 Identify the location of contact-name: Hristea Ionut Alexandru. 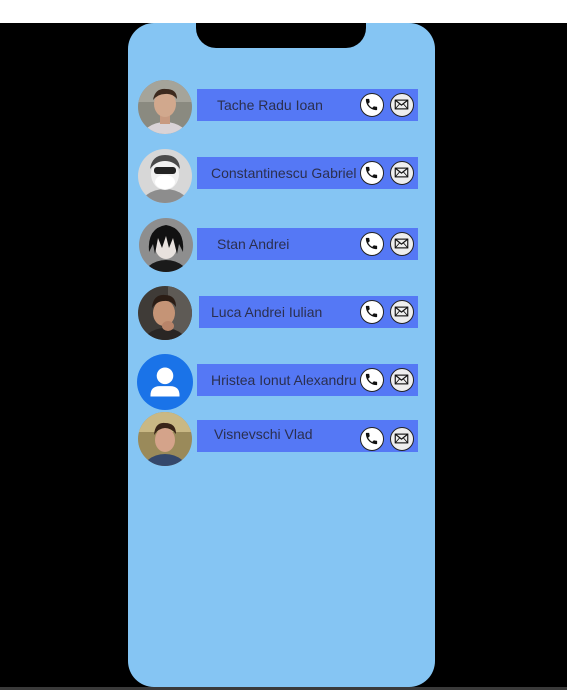
(284, 380).